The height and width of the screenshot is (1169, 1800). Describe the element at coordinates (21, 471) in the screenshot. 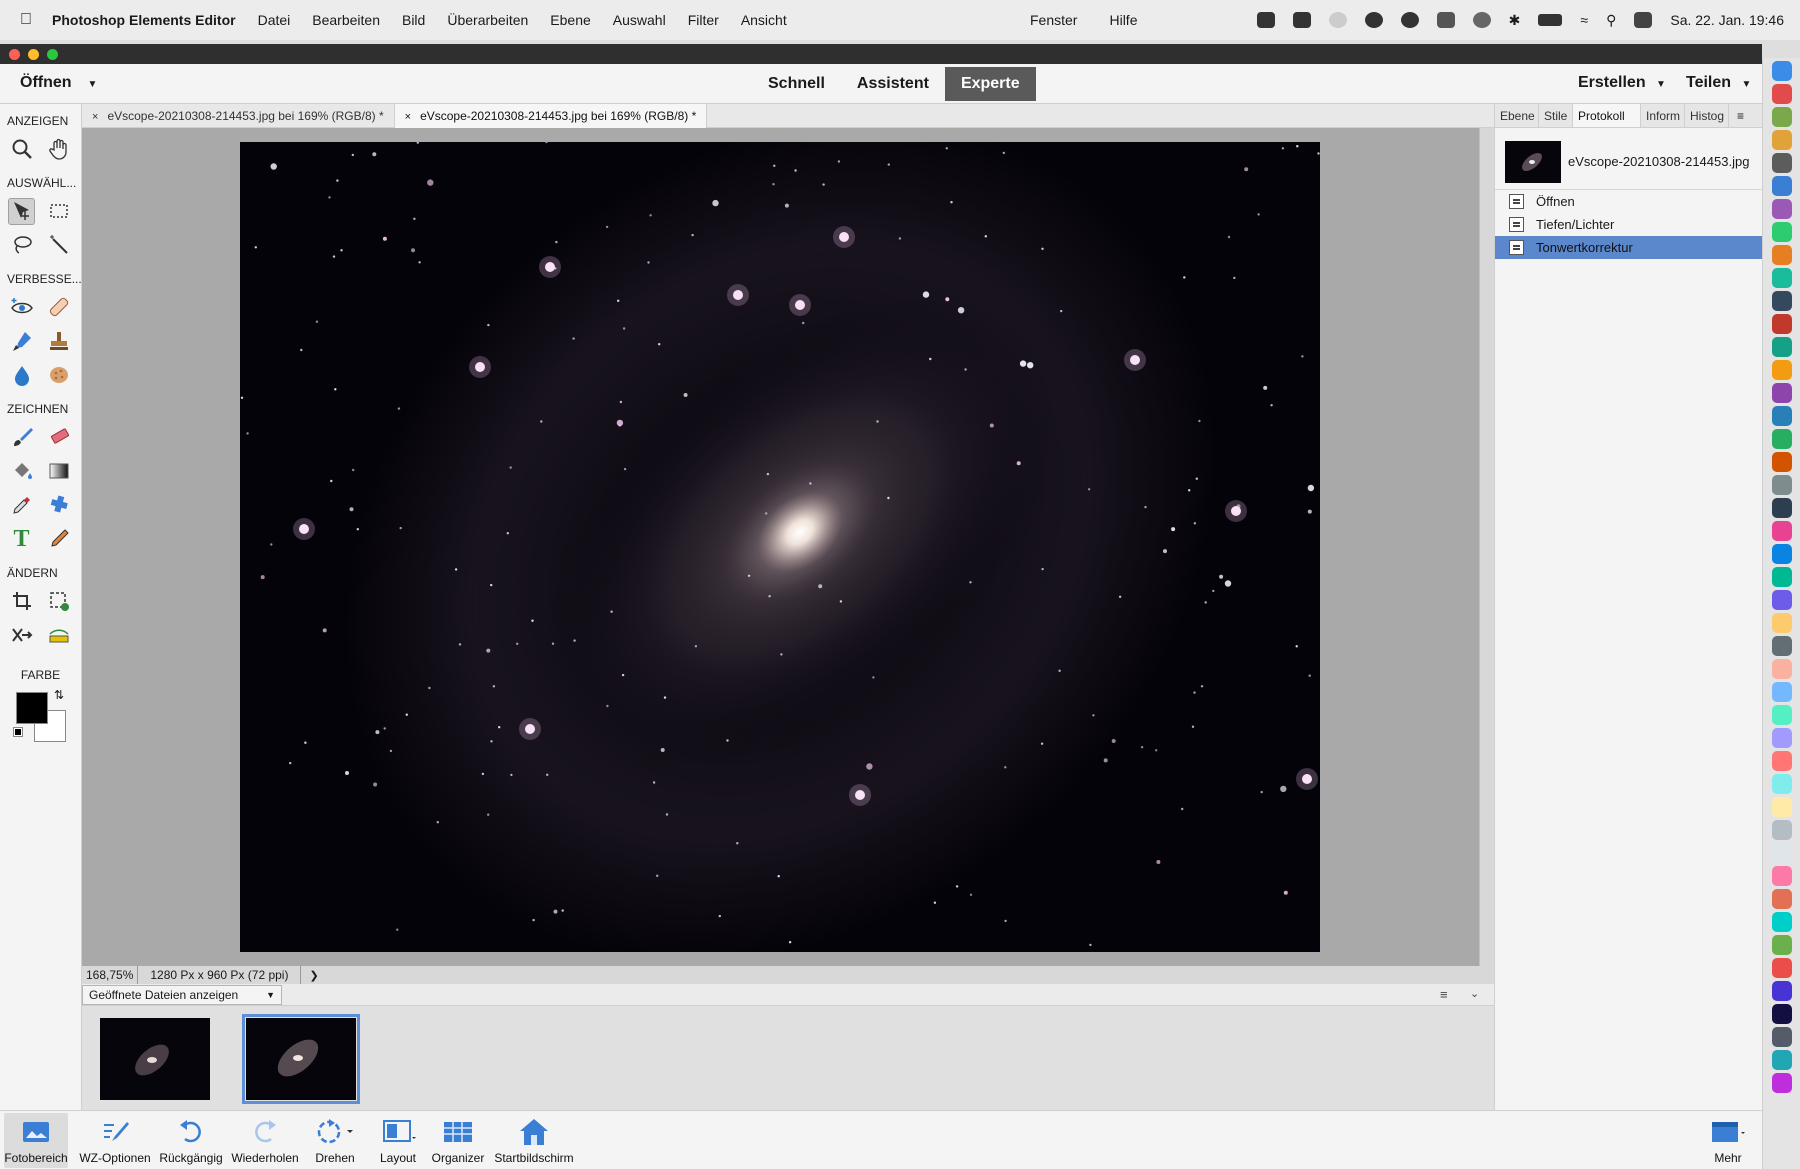

I see `paint-bucket-icon` at that location.